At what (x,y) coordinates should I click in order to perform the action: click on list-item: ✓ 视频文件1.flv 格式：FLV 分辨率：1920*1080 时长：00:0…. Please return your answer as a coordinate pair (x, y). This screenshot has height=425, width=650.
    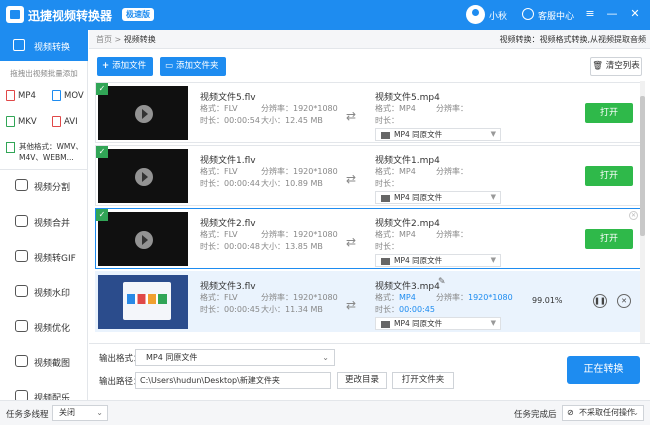
    Looking at the image, I should click on (368, 175).